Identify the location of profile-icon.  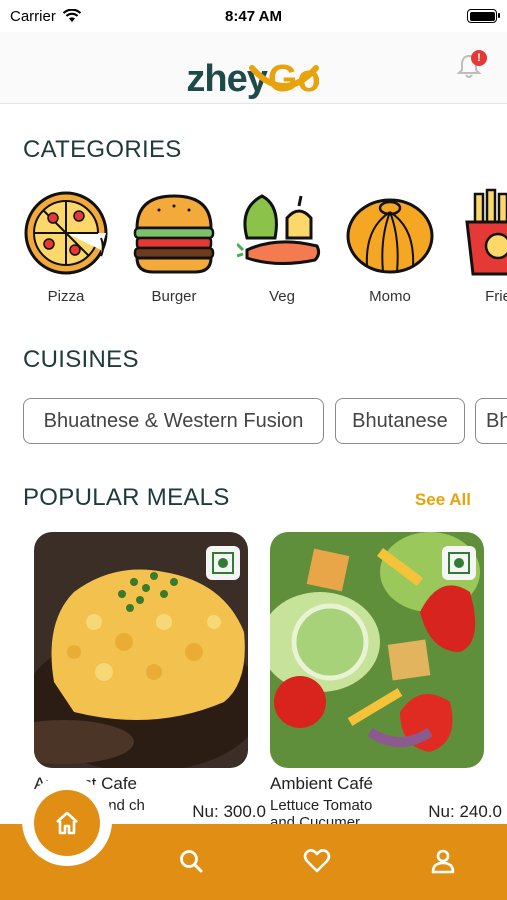
(443, 861).